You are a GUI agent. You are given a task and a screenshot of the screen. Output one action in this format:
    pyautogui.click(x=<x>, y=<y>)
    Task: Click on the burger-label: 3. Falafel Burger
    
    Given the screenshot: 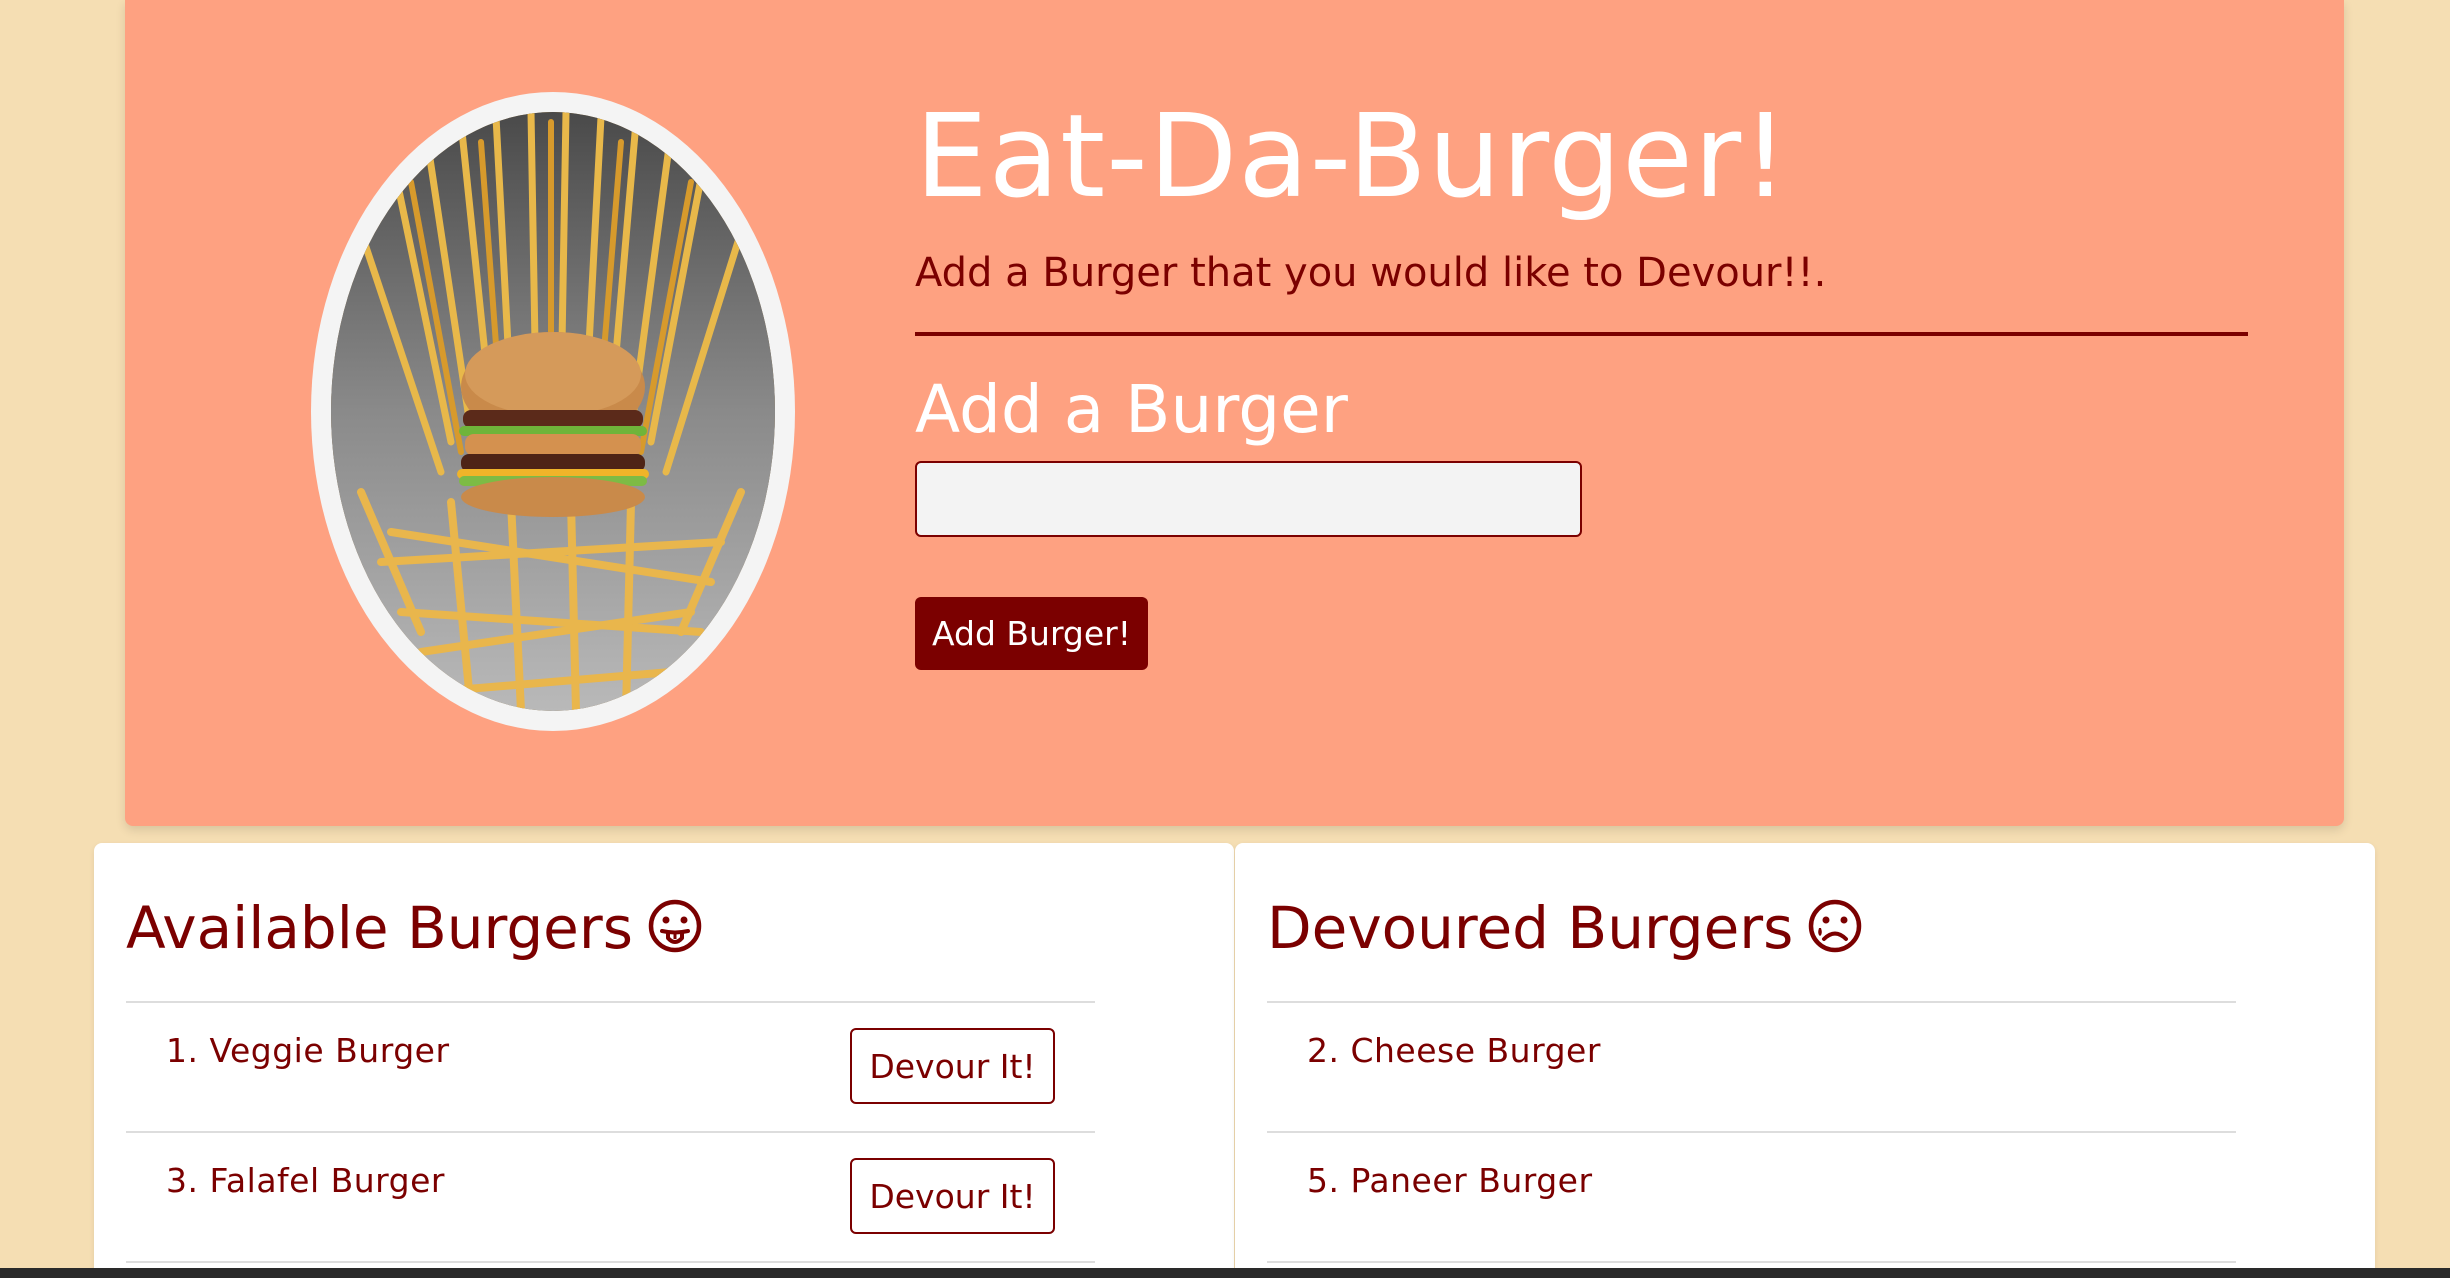 What is the action you would take?
    pyautogui.click(x=305, y=1180)
    